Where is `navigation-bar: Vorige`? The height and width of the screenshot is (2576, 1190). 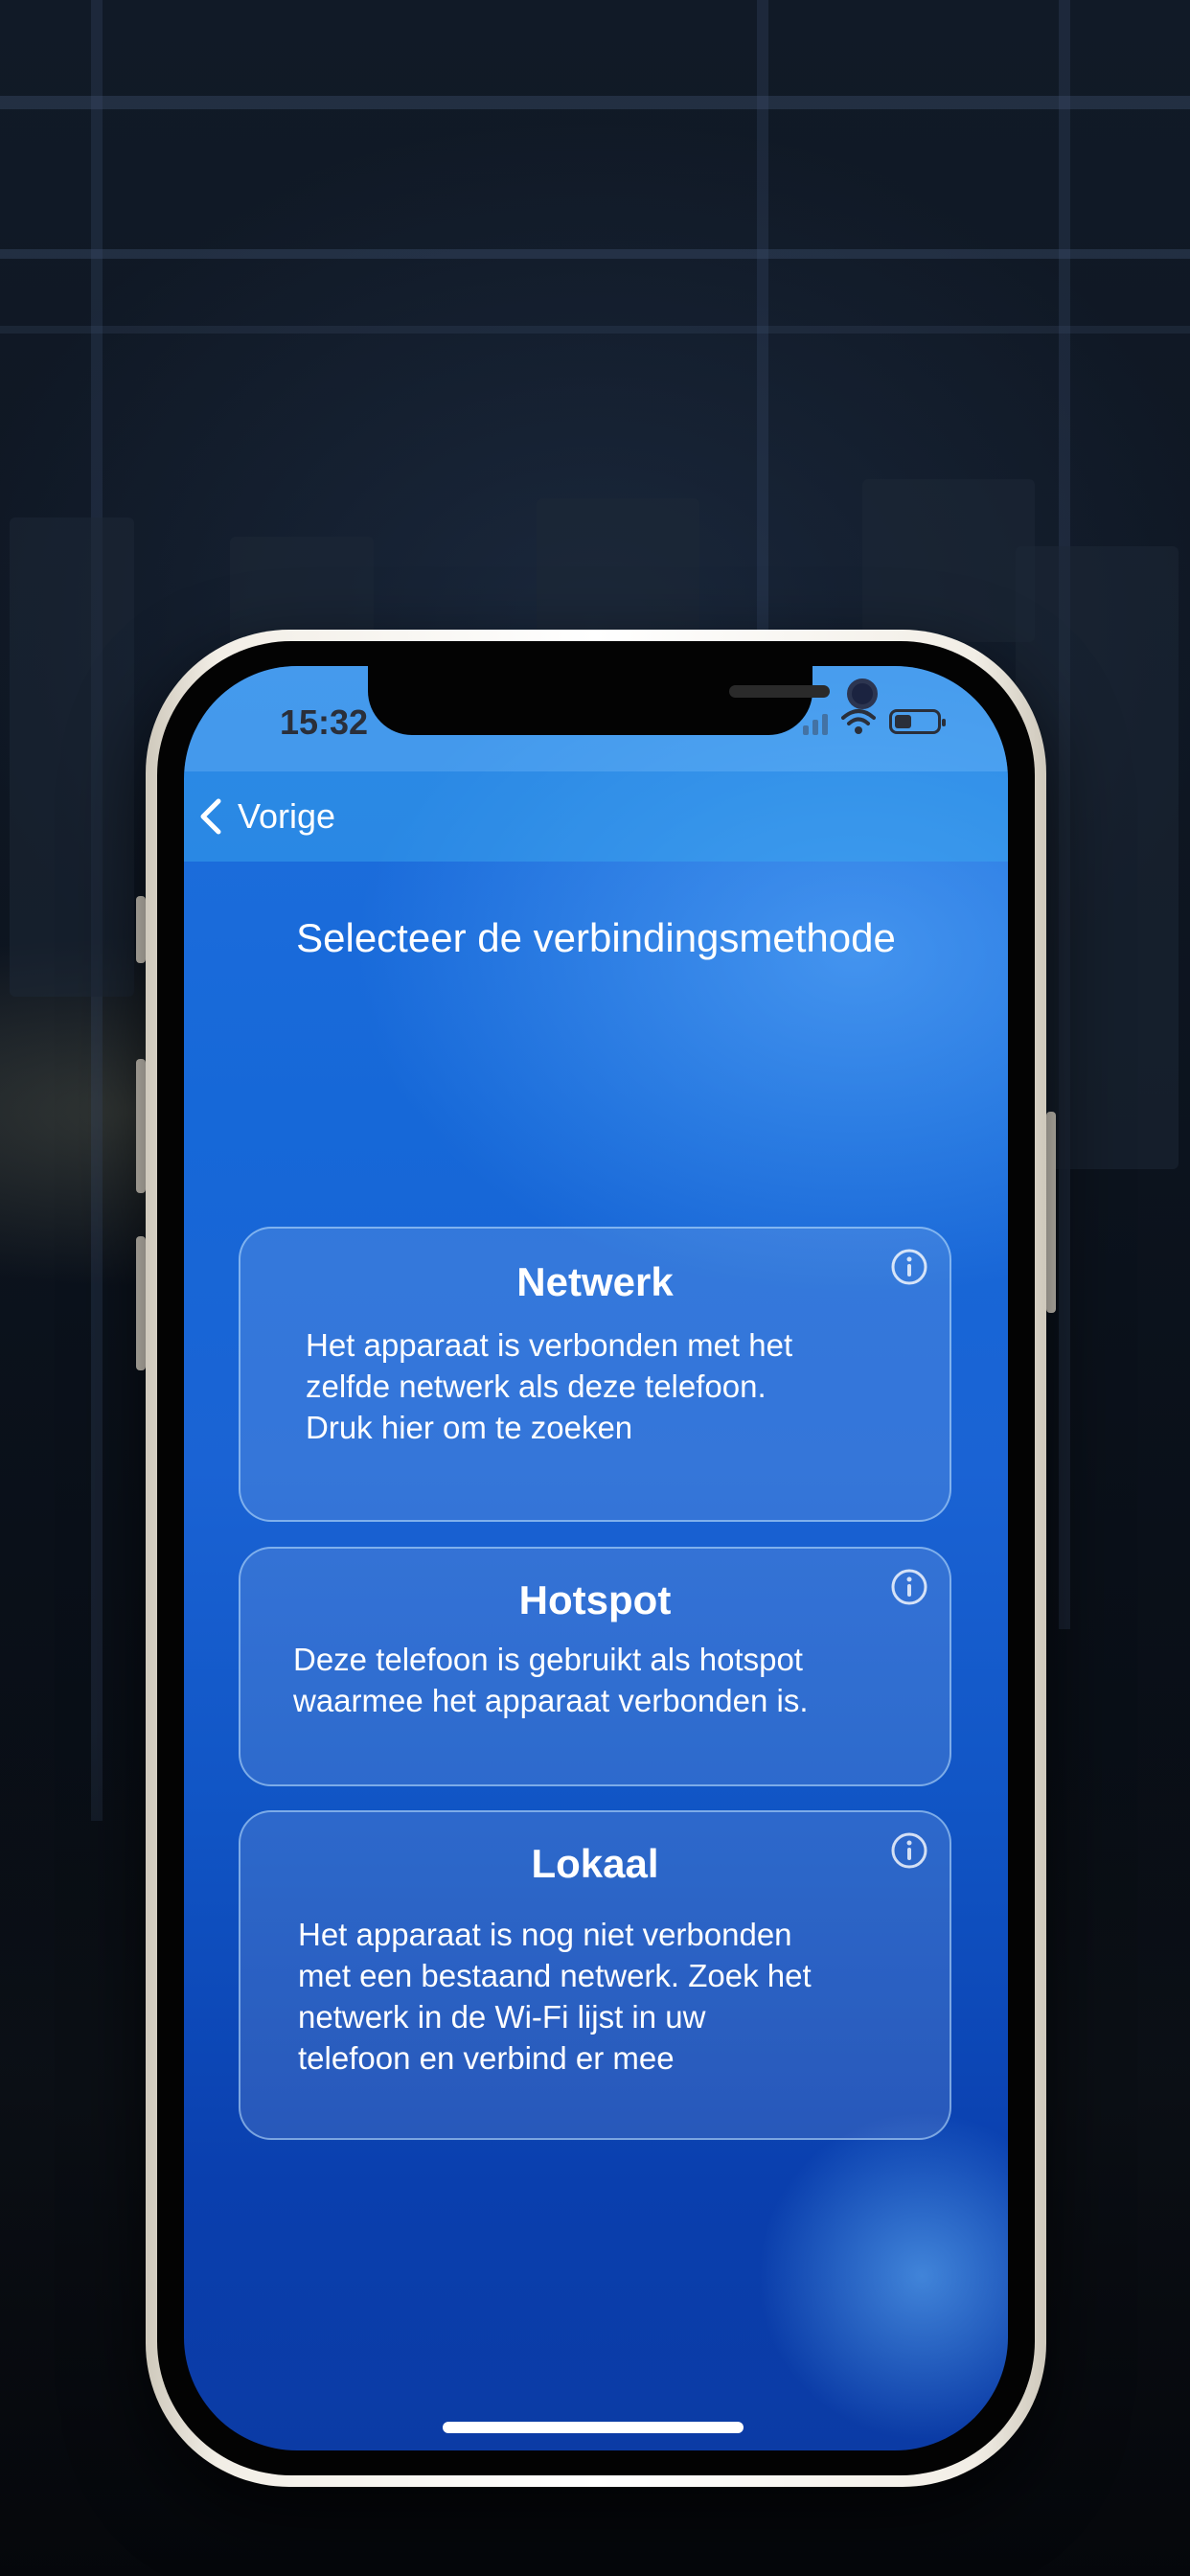
navigation-bar: Vorige is located at coordinates (596, 816).